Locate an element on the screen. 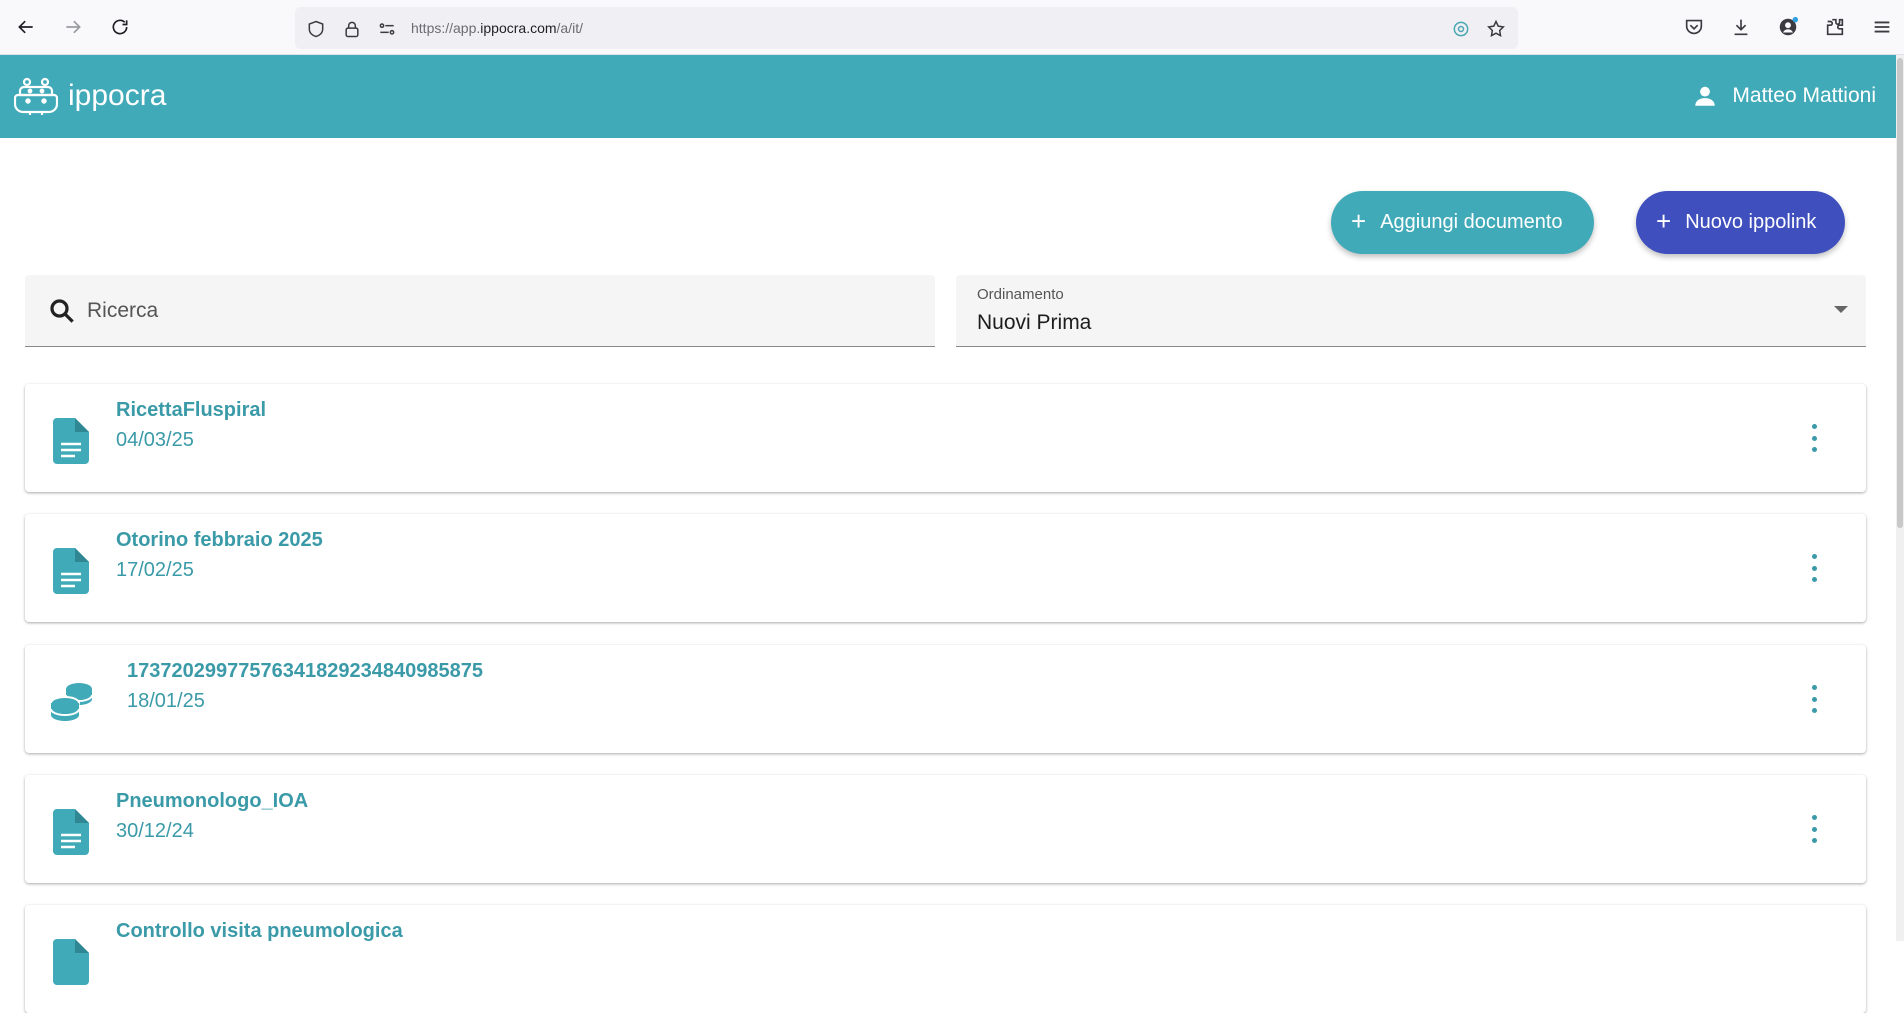 This screenshot has width=1904, height=1013. user-name: Matteo Mattioni is located at coordinates (1804, 95).